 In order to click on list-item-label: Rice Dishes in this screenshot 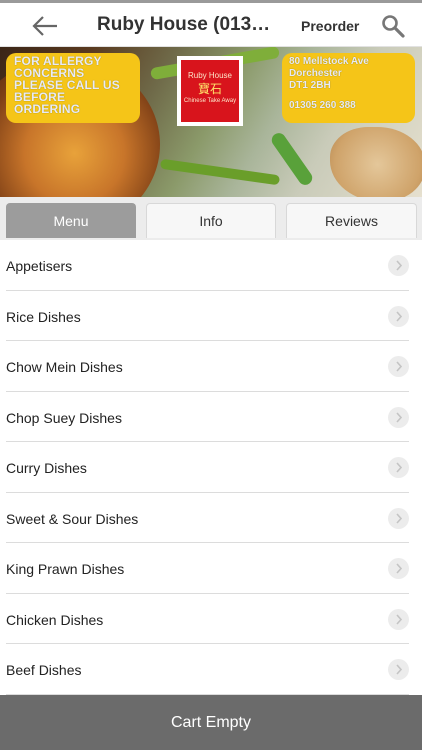, I will do `click(43, 316)`.